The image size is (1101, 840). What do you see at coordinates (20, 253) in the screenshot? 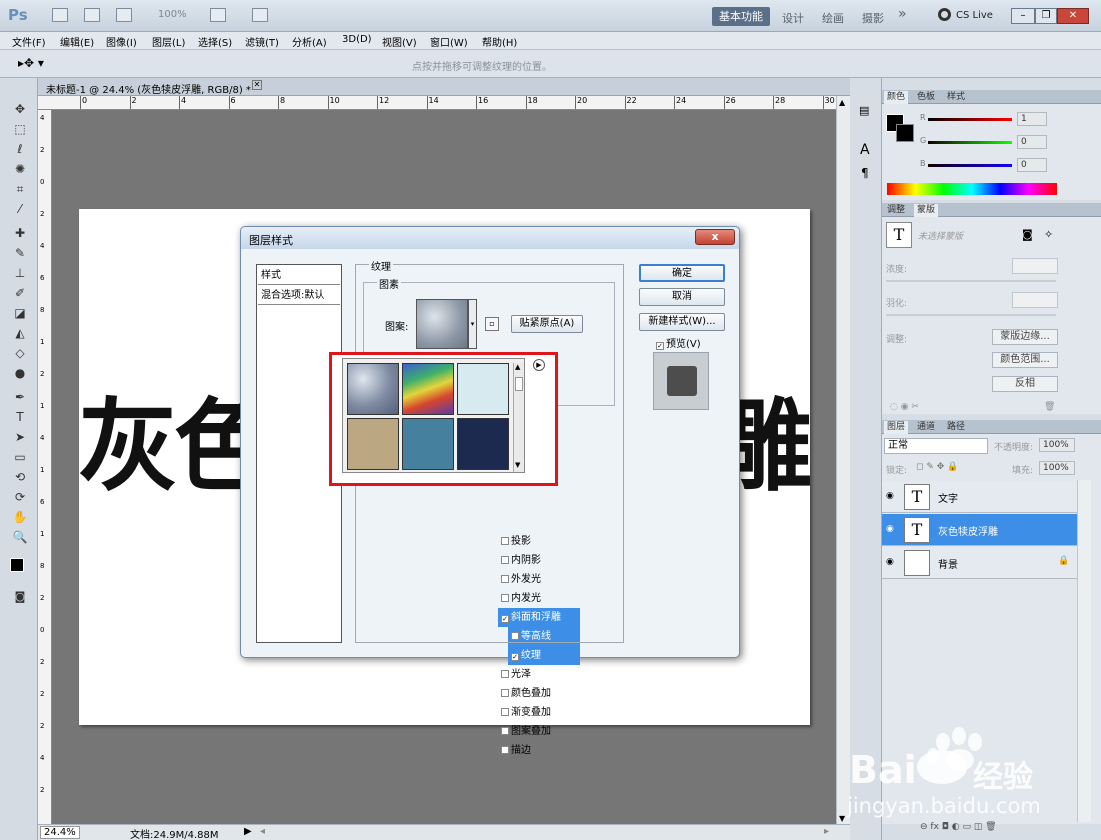
I see `brush-tool-icon: ✎` at bounding box center [20, 253].